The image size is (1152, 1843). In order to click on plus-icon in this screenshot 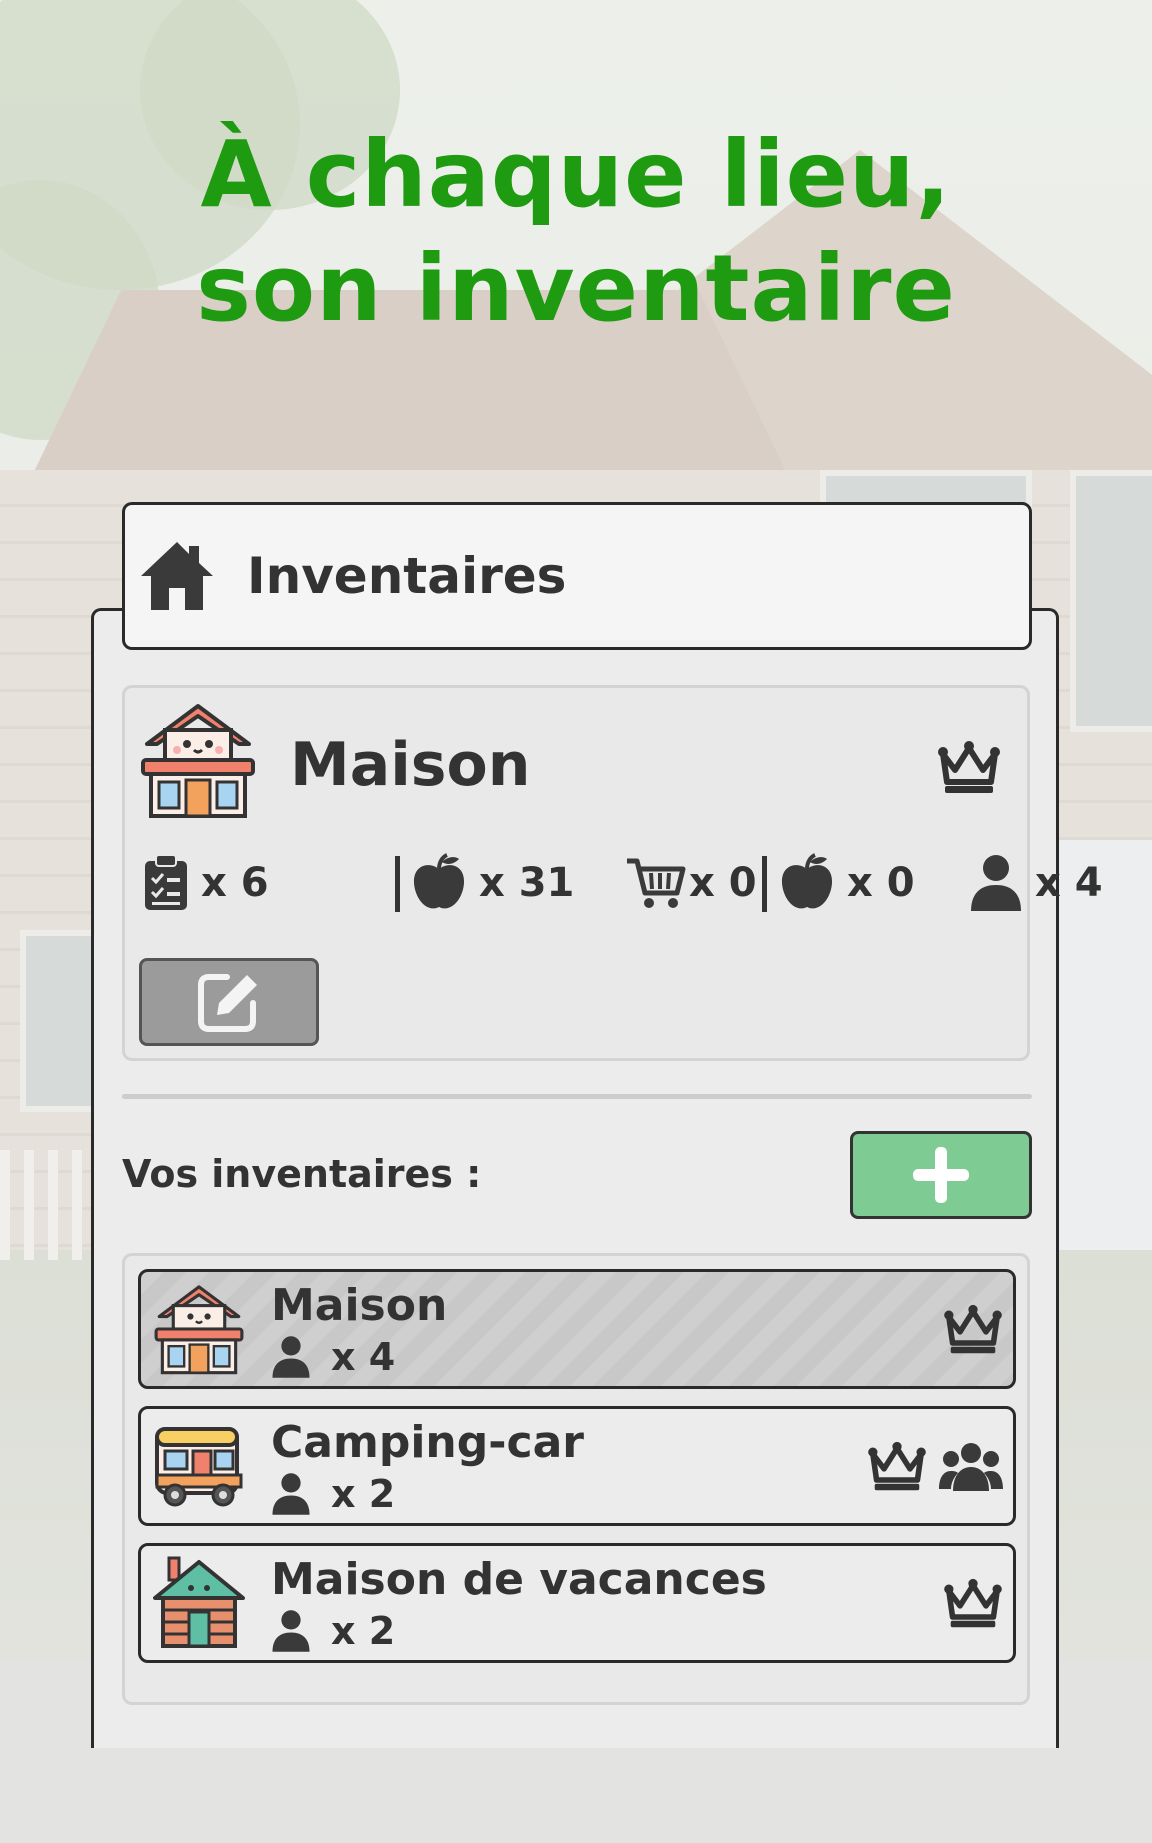, I will do `click(941, 1175)`.